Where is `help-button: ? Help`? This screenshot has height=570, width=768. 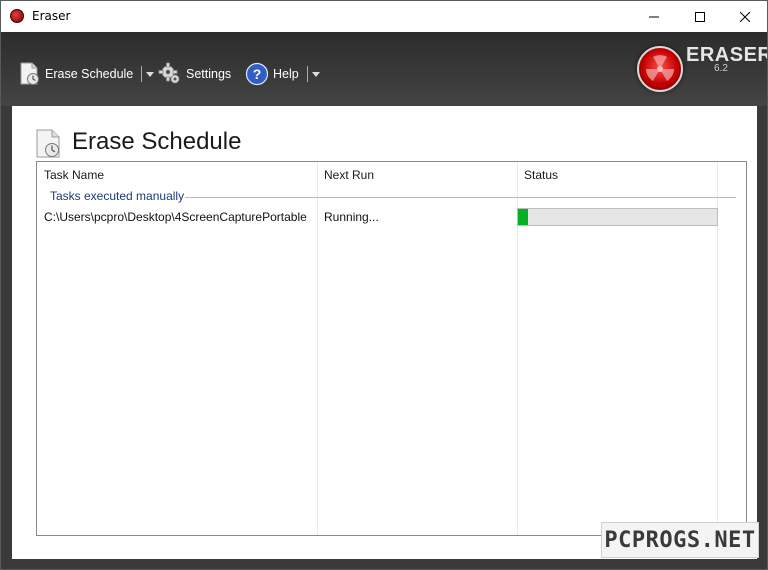 help-button: ? Help is located at coordinates (282, 74).